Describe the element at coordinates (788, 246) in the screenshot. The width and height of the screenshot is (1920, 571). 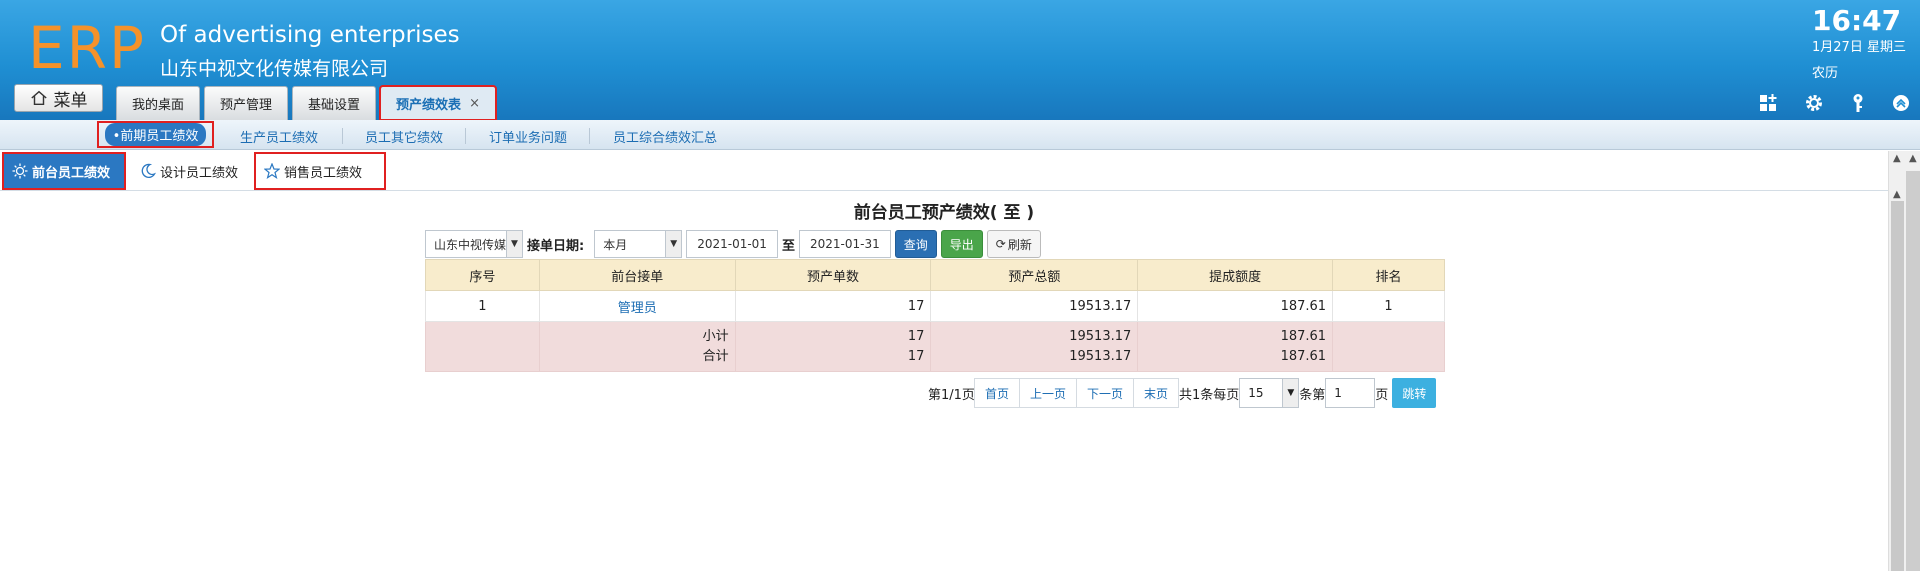
I see `to-label: 至` at that location.